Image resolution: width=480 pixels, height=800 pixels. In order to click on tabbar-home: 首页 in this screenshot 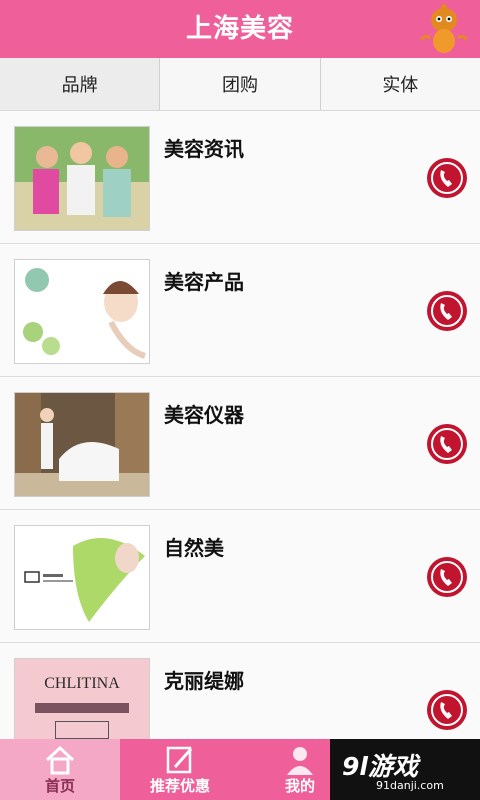, I will do `click(60, 769)`.